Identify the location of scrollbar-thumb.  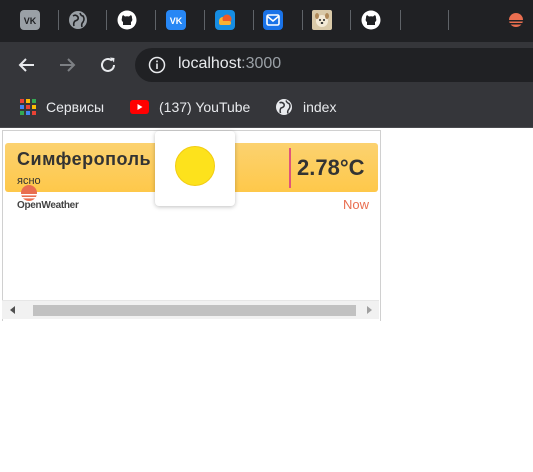
(194, 310).